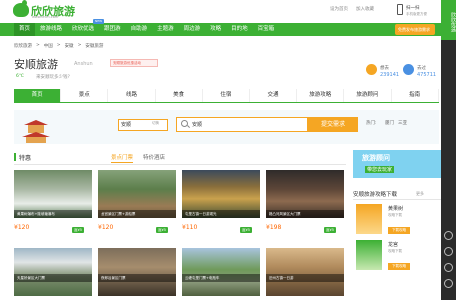 The height and width of the screenshot is (300, 456). Describe the element at coordinates (402, 123) in the screenshot. I see `hot-item: 三亚` at that location.